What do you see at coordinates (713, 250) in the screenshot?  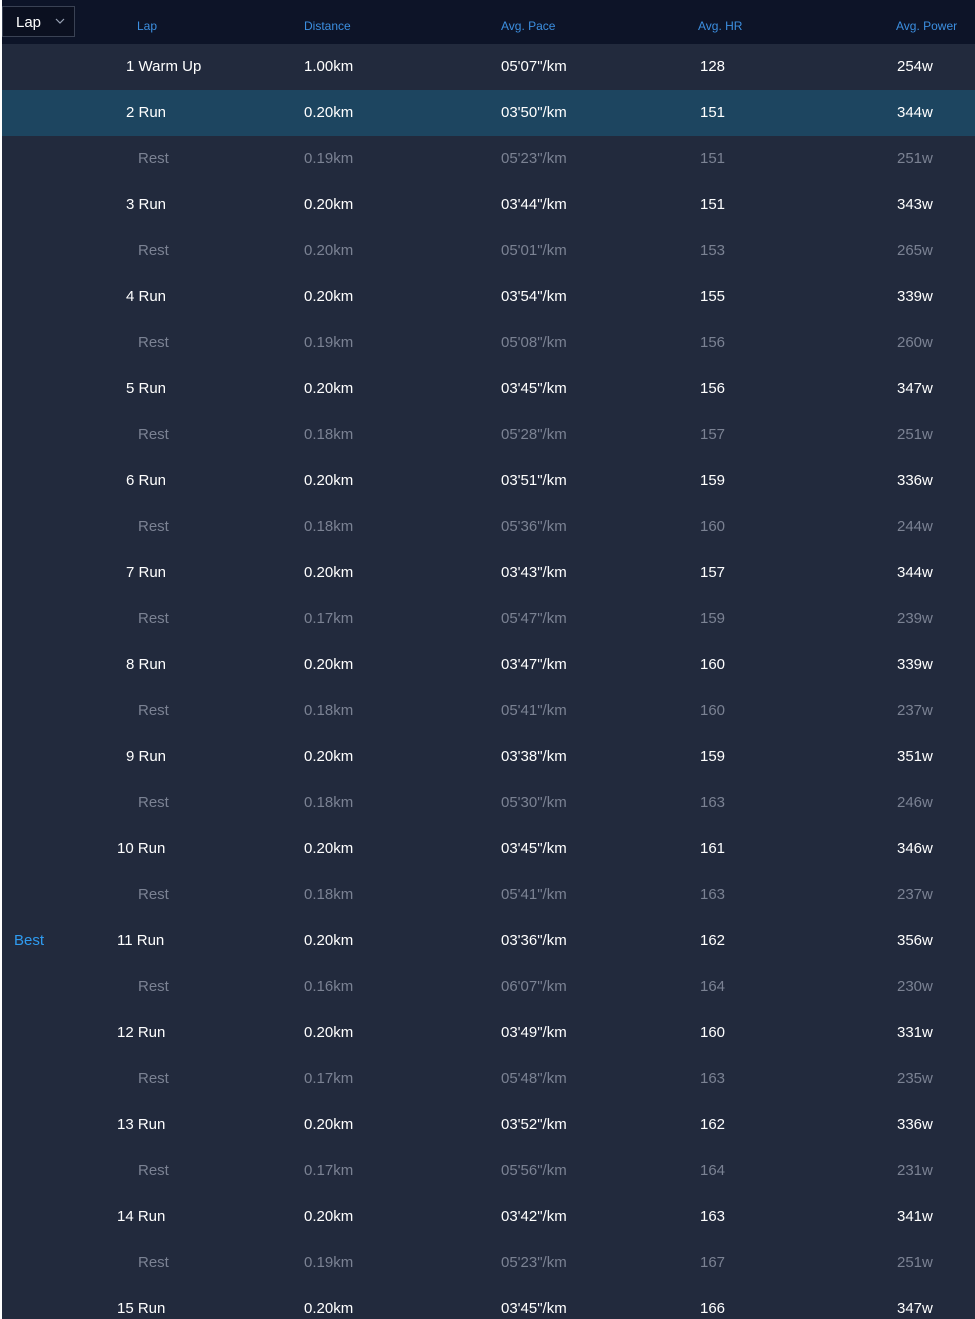 I see `hr-cell: 153` at bounding box center [713, 250].